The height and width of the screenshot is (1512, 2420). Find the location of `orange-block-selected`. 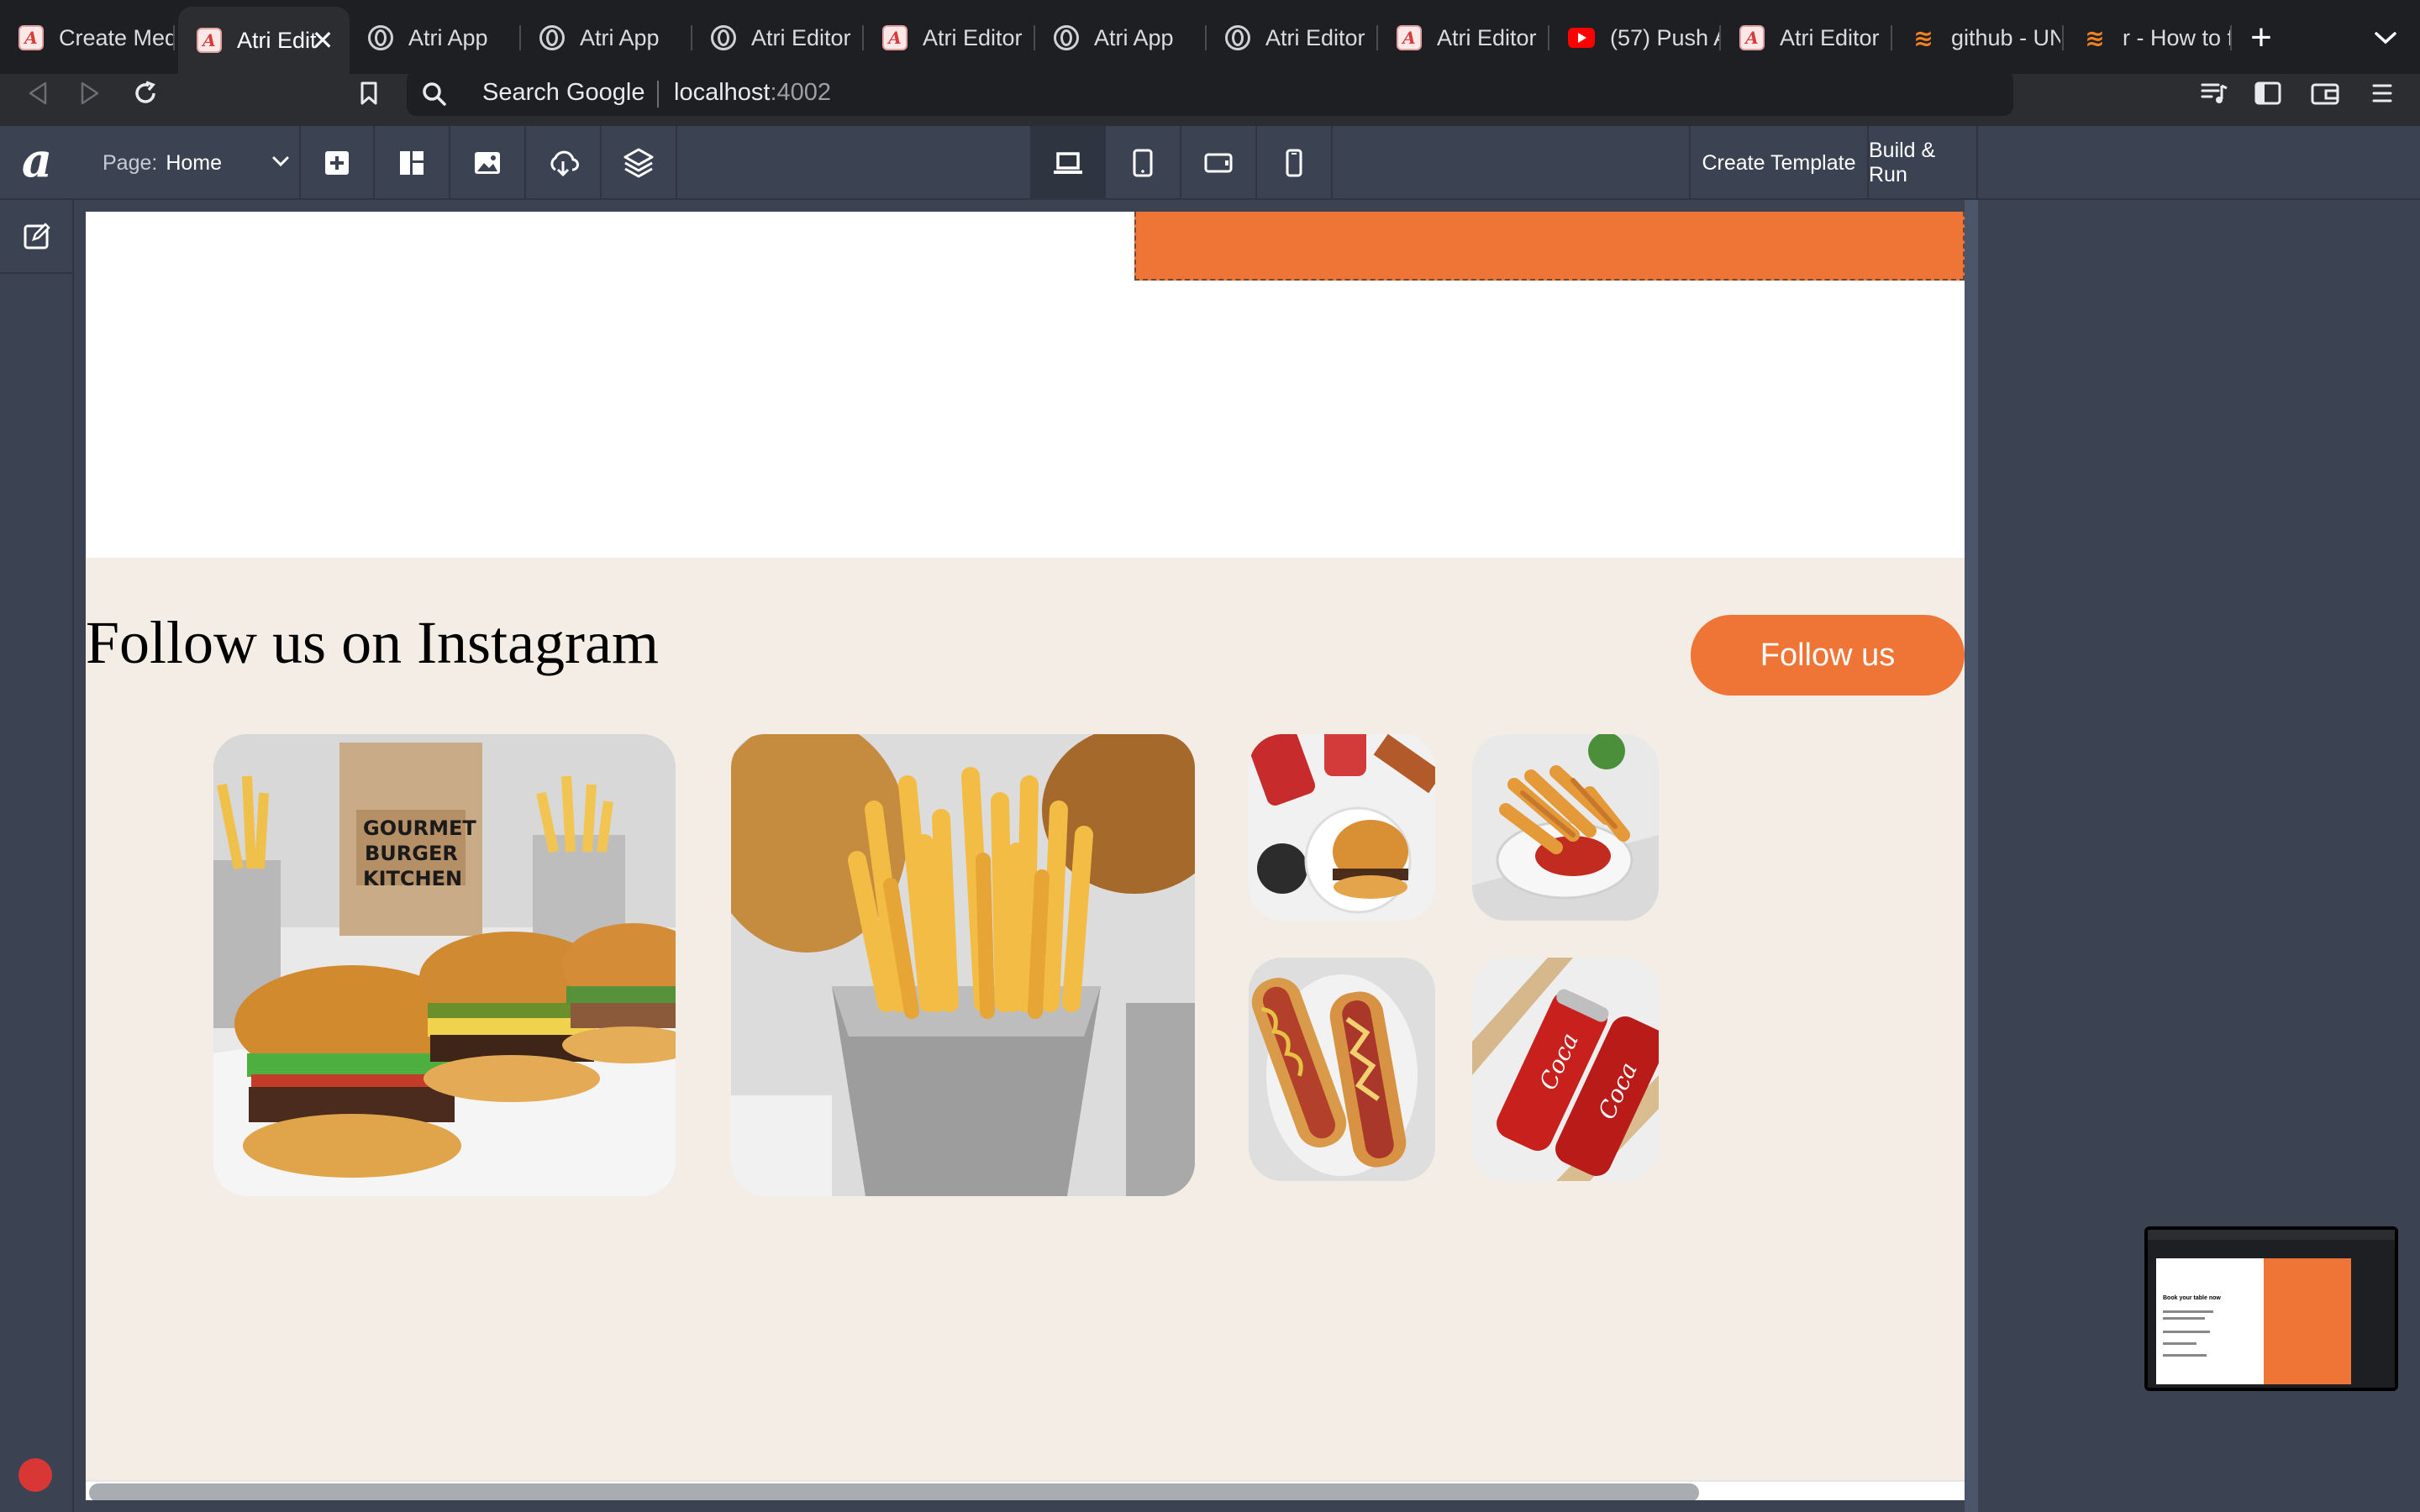

orange-block-selected is located at coordinates (1549, 246).